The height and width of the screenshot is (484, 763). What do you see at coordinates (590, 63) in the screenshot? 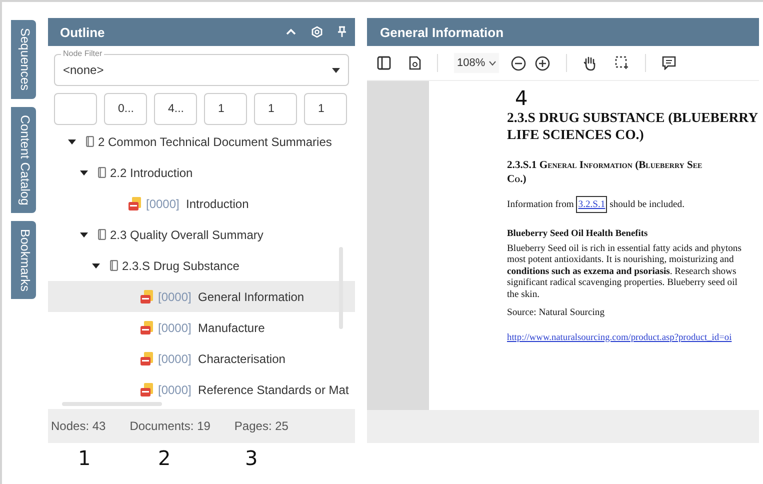
I see `hand-icon` at bounding box center [590, 63].